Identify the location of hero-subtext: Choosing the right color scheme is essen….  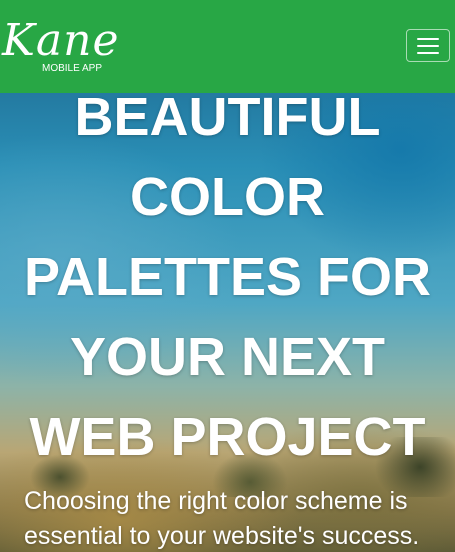
(222, 518).